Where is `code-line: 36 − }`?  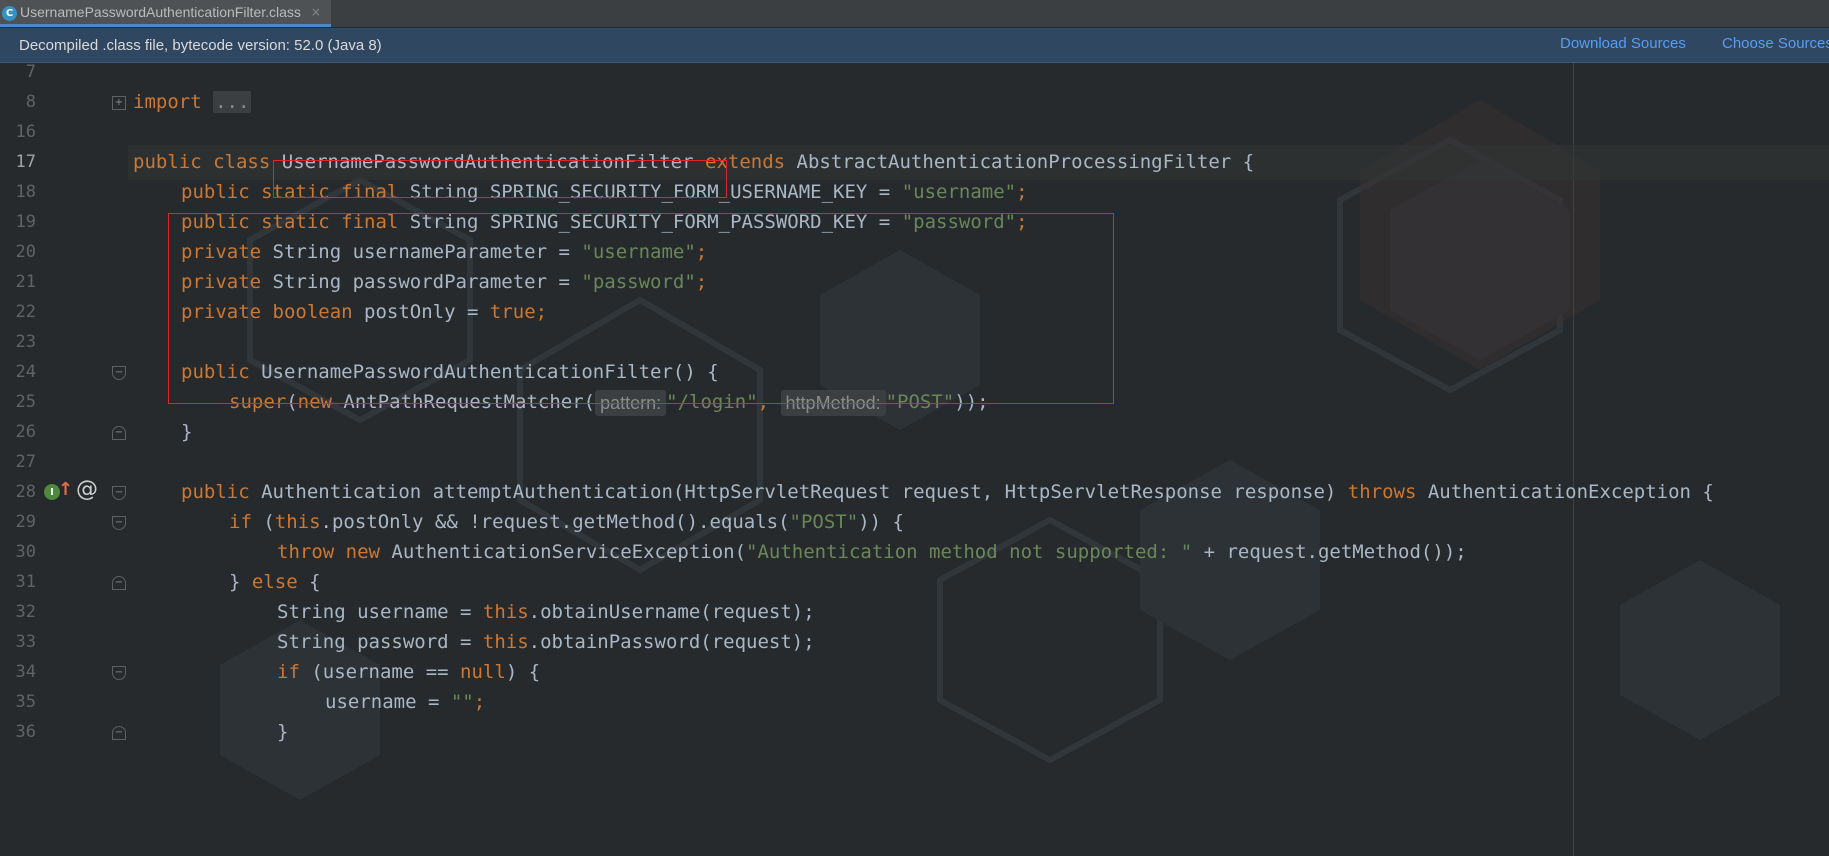
code-line: 36 − } is located at coordinates (914, 732).